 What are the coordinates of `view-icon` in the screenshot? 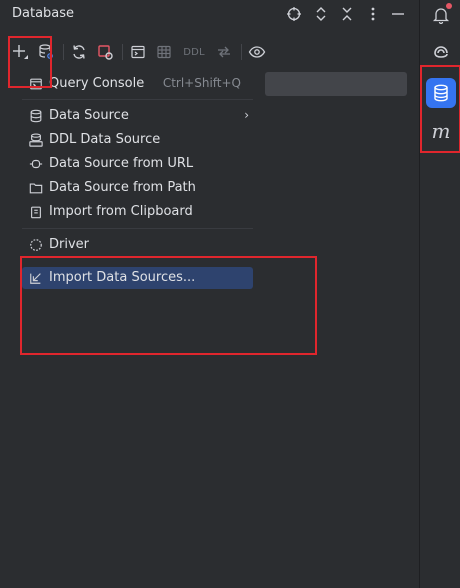 It's located at (257, 52).